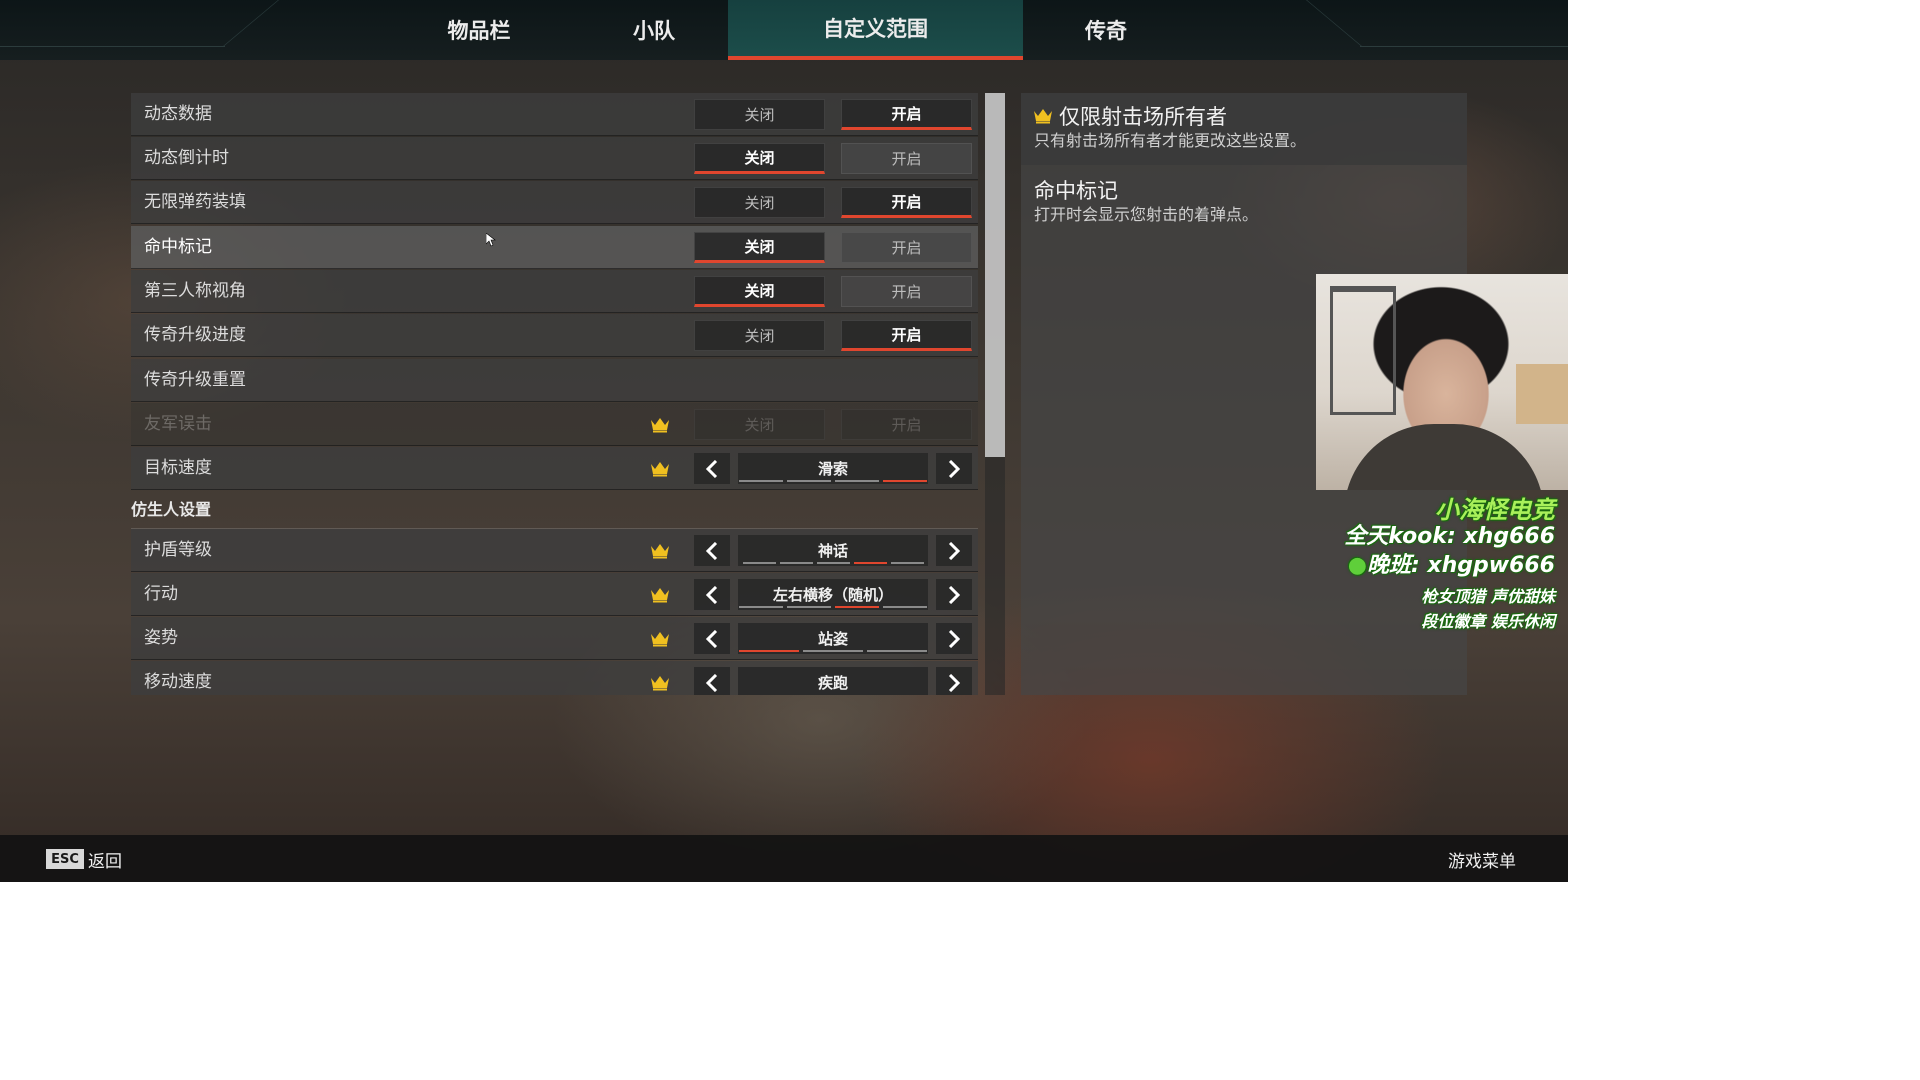  I want to click on tab-legends: 传奇, so click(1106, 30).